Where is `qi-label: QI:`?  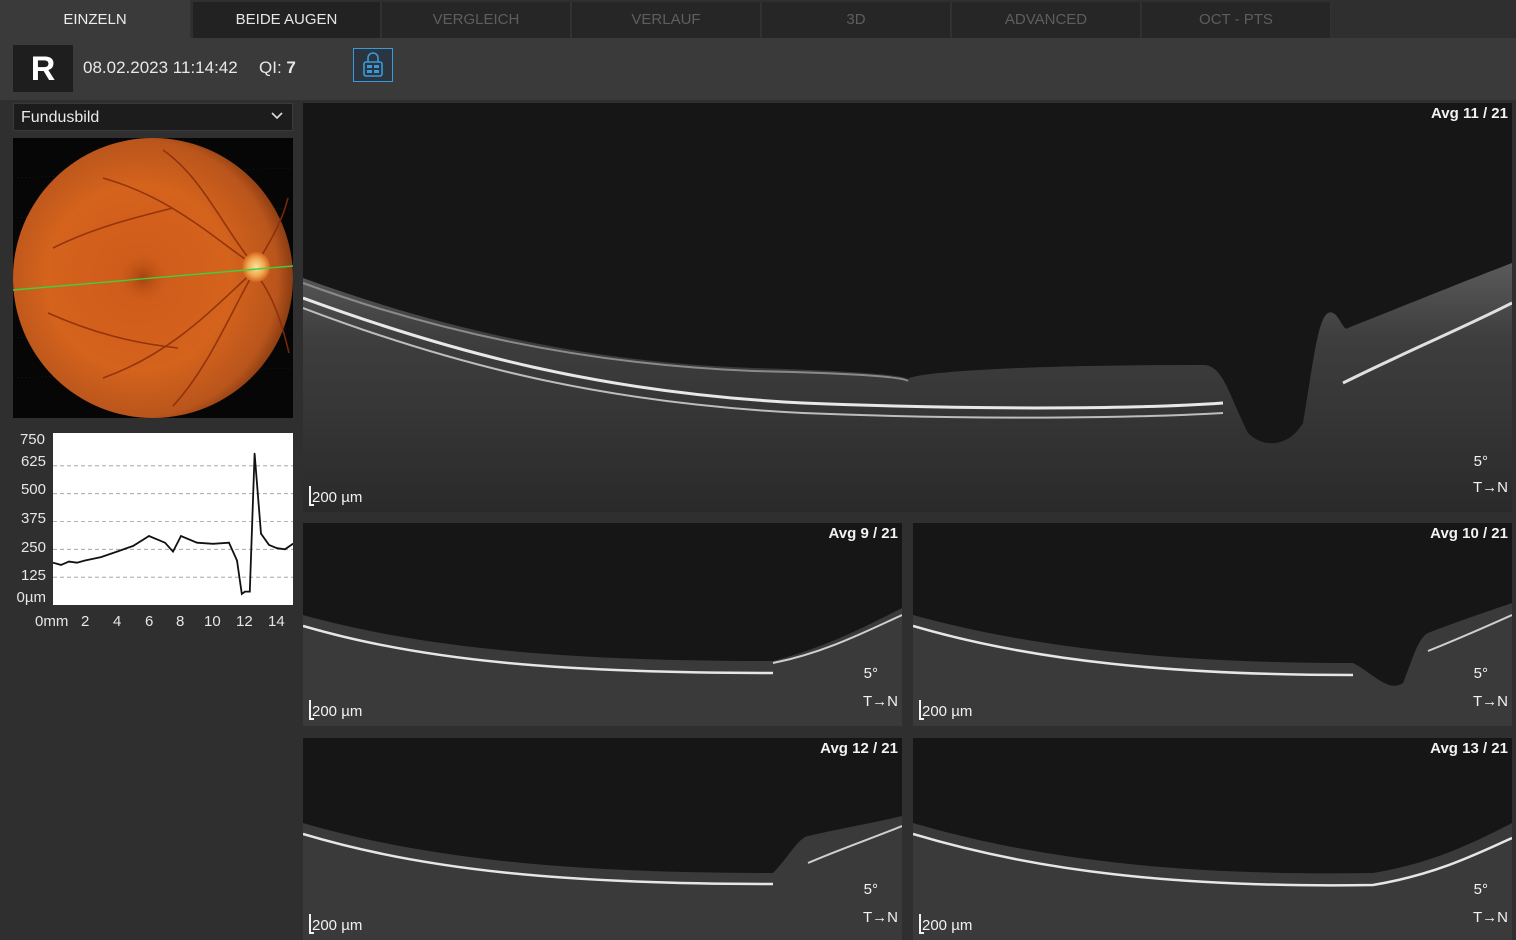
qi-label: QI: is located at coordinates (270, 67).